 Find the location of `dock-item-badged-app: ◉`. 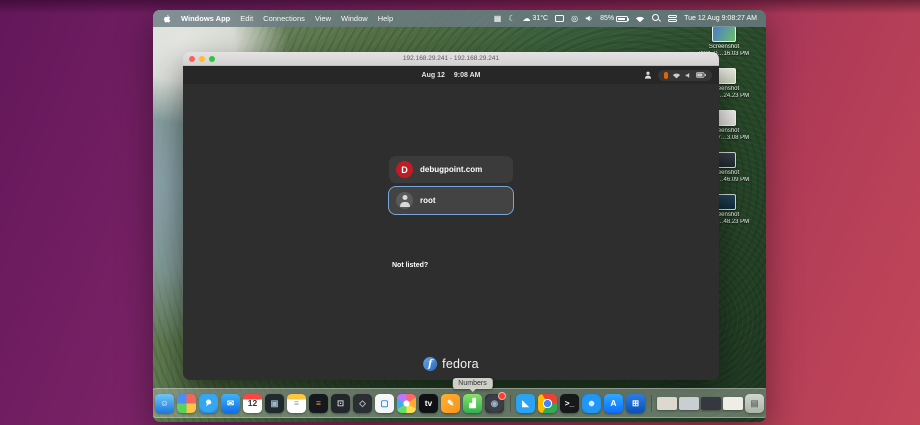

dock-item-badged-app: ◉ is located at coordinates (495, 402).